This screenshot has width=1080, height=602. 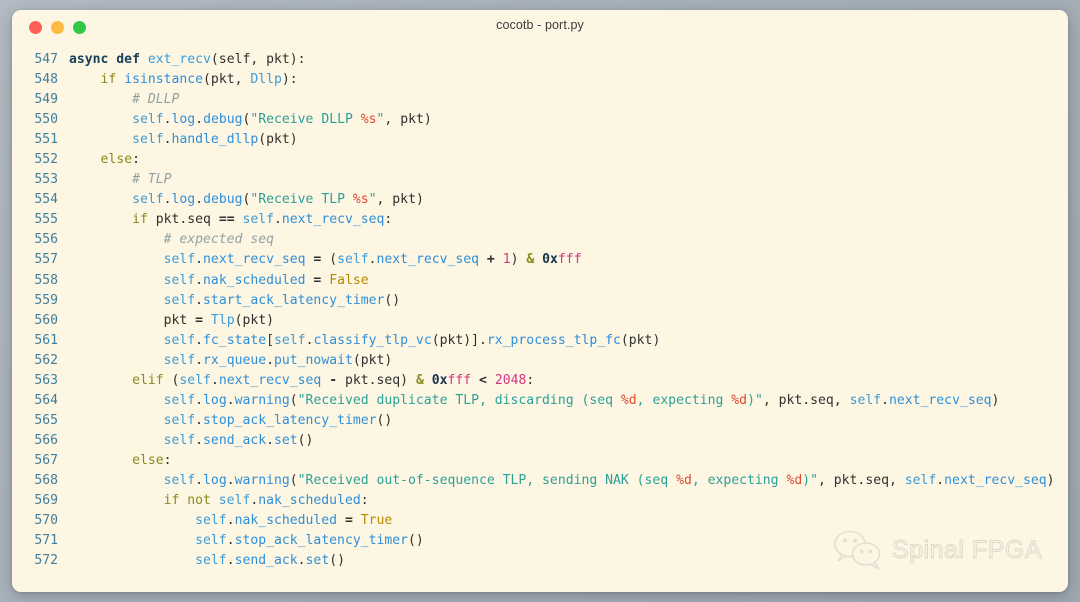 What do you see at coordinates (46, 120) in the screenshot?
I see `line-number: 550` at bounding box center [46, 120].